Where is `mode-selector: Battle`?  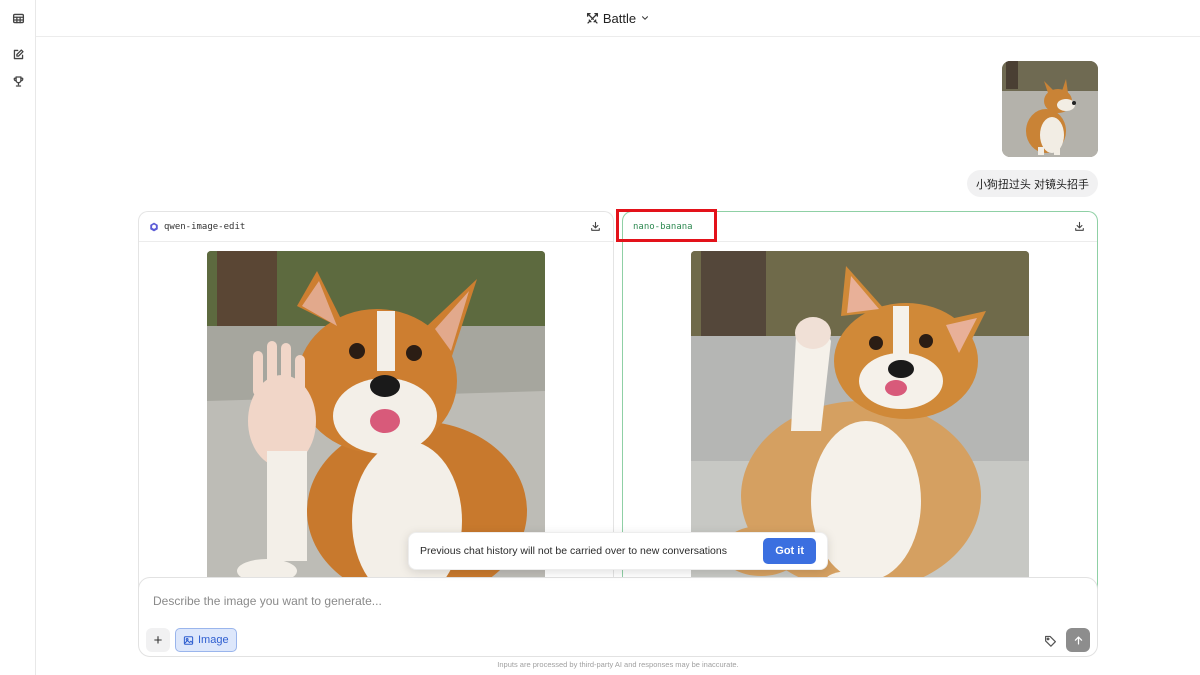 mode-selector: Battle is located at coordinates (618, 18).